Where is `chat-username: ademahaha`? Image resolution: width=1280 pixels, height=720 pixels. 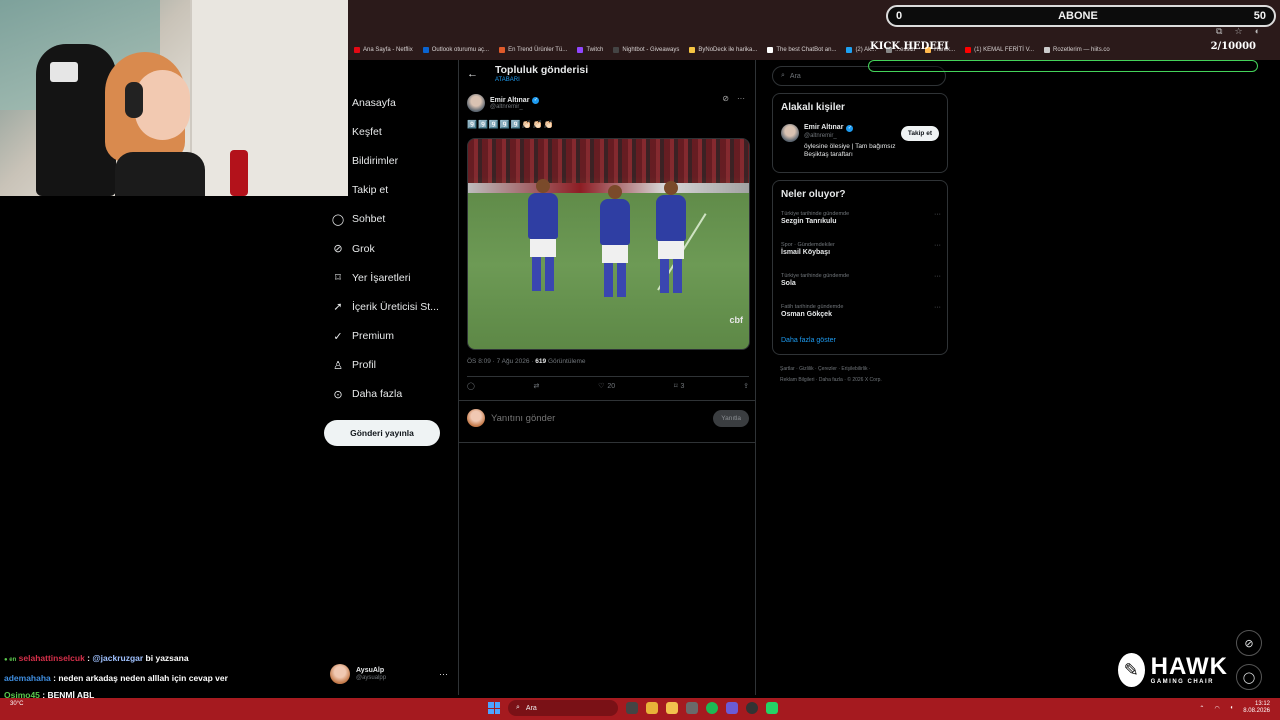 chat-username: ademahaha is located at coordinates (27, 678).